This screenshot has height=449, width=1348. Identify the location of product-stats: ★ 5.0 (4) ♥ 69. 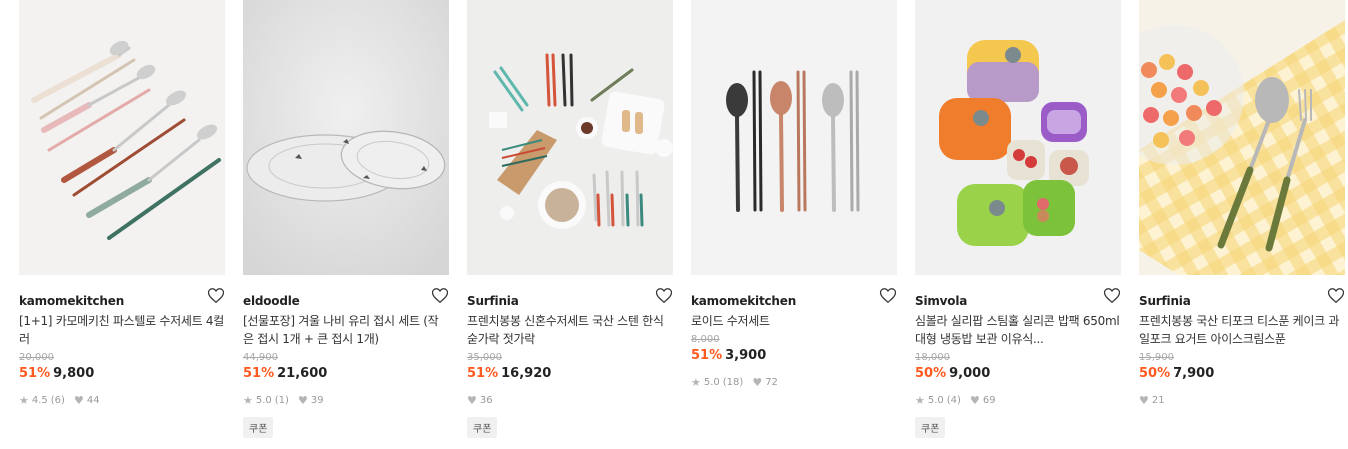
(1018, 400).